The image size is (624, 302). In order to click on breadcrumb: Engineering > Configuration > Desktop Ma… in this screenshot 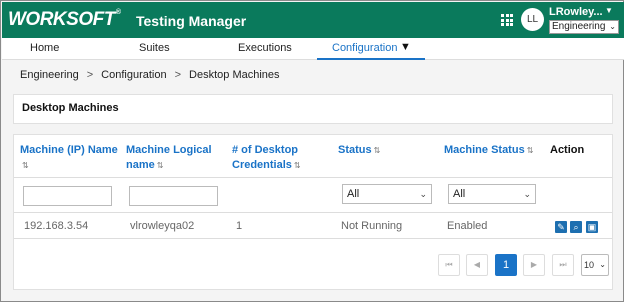, I will do `click(150, 75)`.